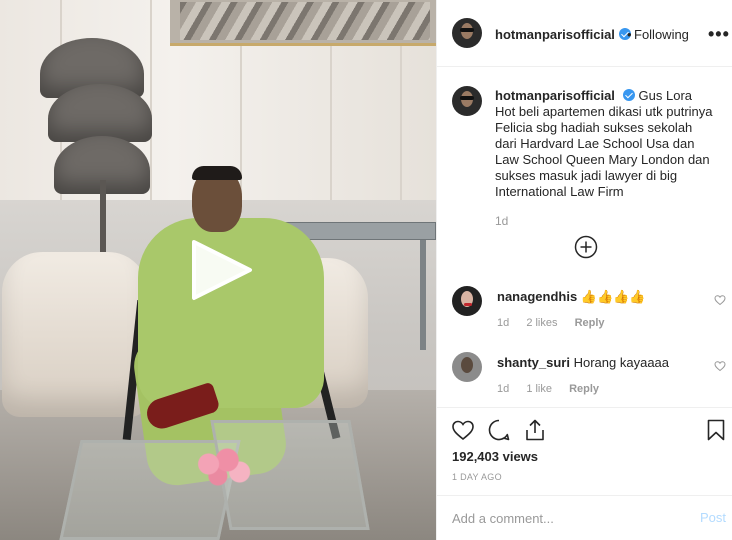  I want to click on comment-likes: 1 like, so click(539, 389).